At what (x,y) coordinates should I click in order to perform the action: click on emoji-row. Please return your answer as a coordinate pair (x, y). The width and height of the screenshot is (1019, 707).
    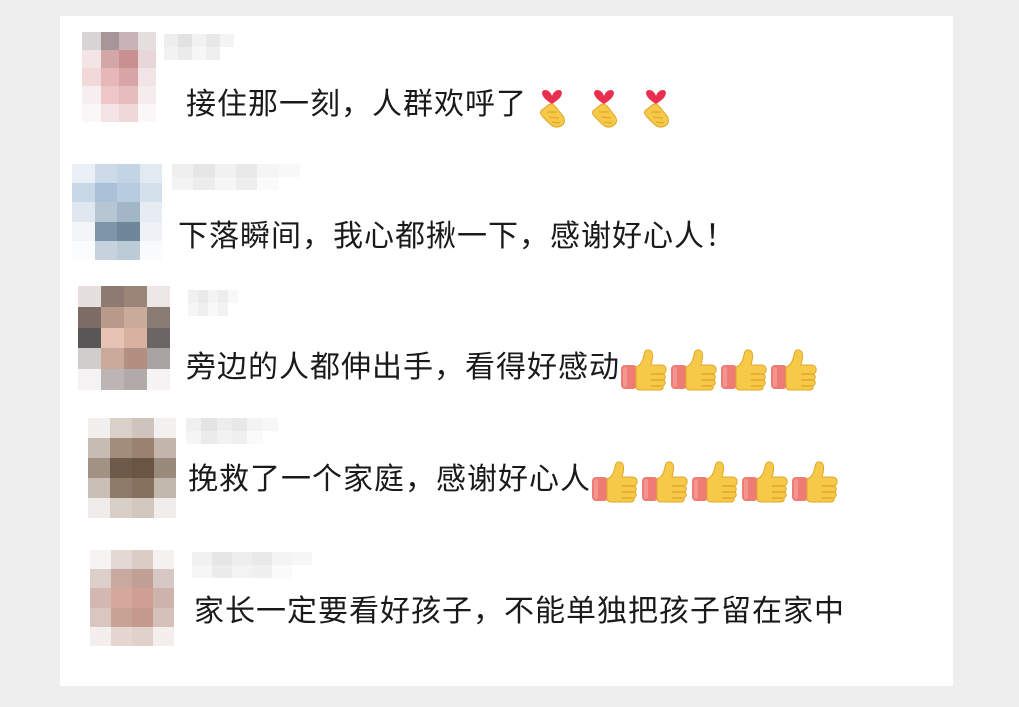
    Looking at the image, I should click on (716, 480).